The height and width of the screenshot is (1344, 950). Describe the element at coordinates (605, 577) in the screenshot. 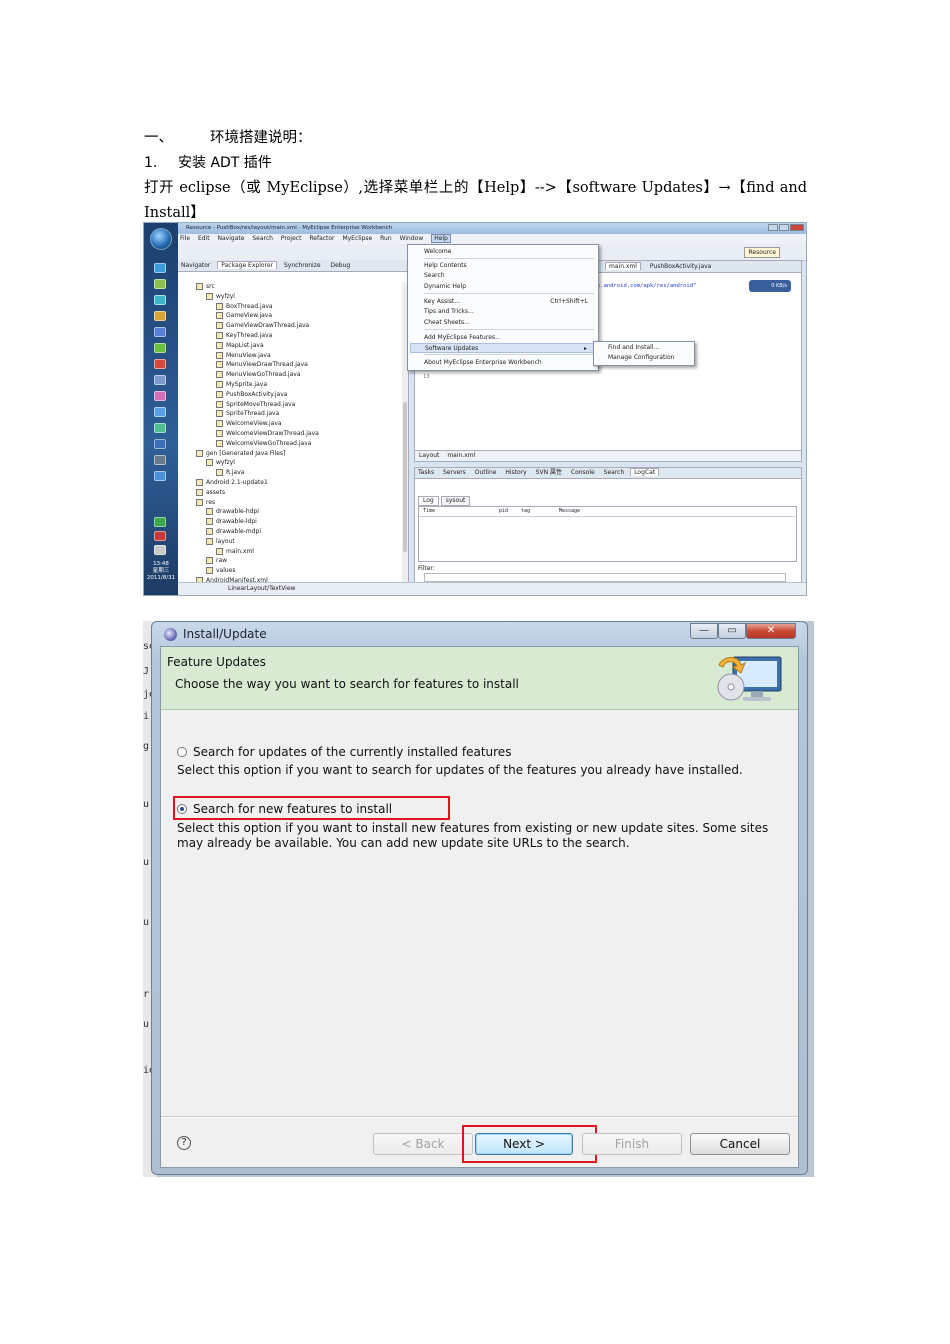

I see `filter-input` at that location.